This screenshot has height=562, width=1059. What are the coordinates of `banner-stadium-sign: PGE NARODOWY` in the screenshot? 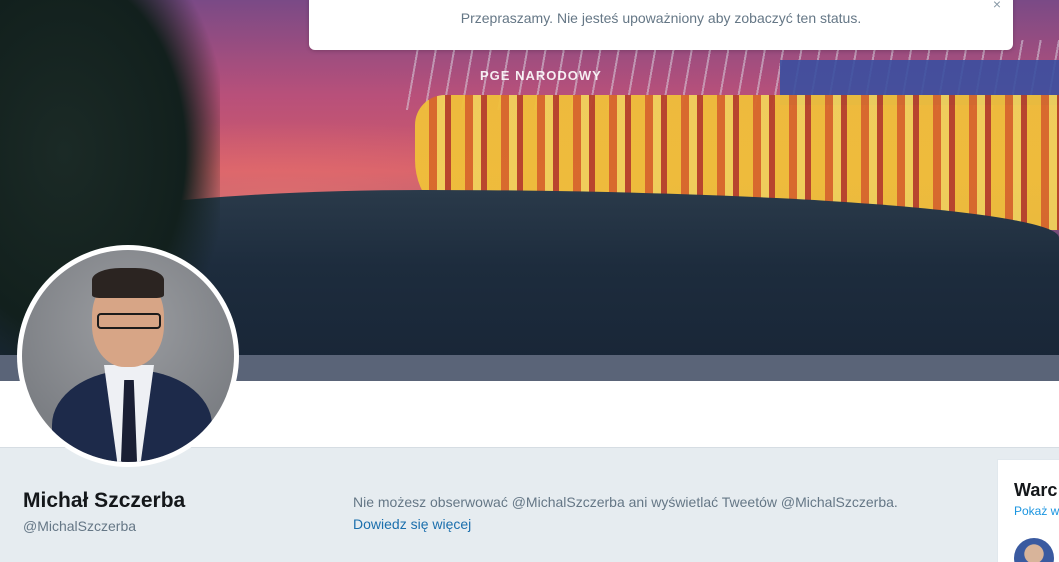 It's located at (541, 75).